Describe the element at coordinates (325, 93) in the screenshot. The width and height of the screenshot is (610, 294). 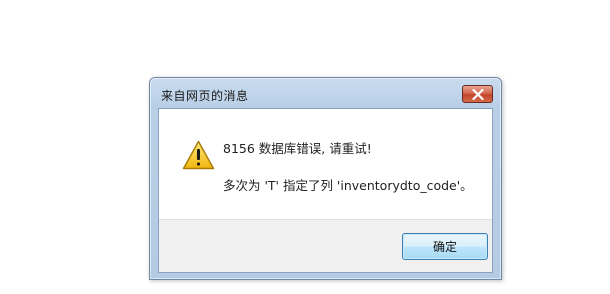
I see `dialog-titlebar: 来自网页的消息` at that location.